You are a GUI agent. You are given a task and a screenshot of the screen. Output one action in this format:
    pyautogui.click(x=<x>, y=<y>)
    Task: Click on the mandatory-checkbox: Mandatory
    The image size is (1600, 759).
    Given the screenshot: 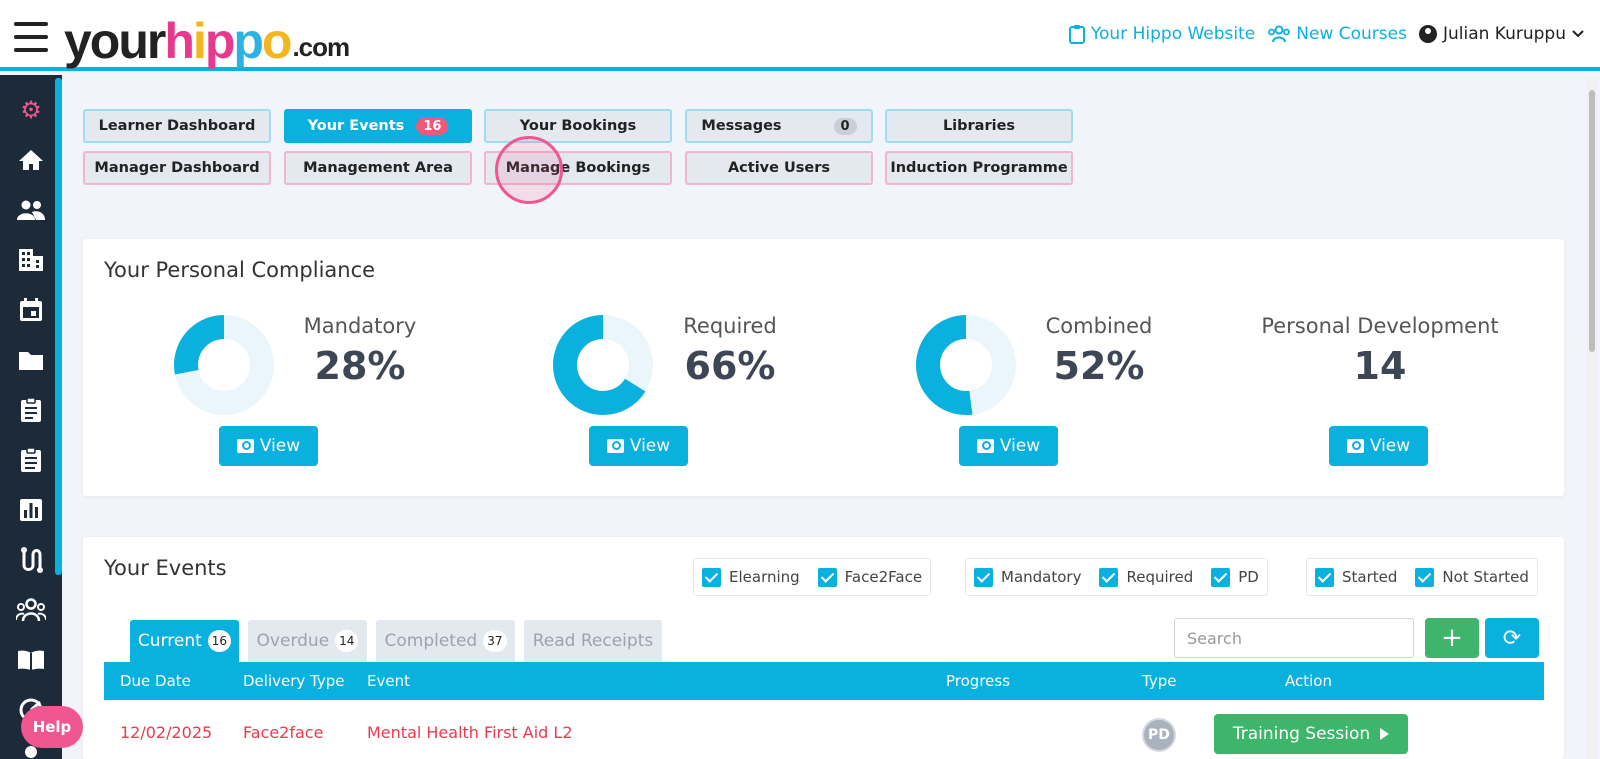 What is the action you would take?
    pyautogui.click(x=1028, y=577)
    